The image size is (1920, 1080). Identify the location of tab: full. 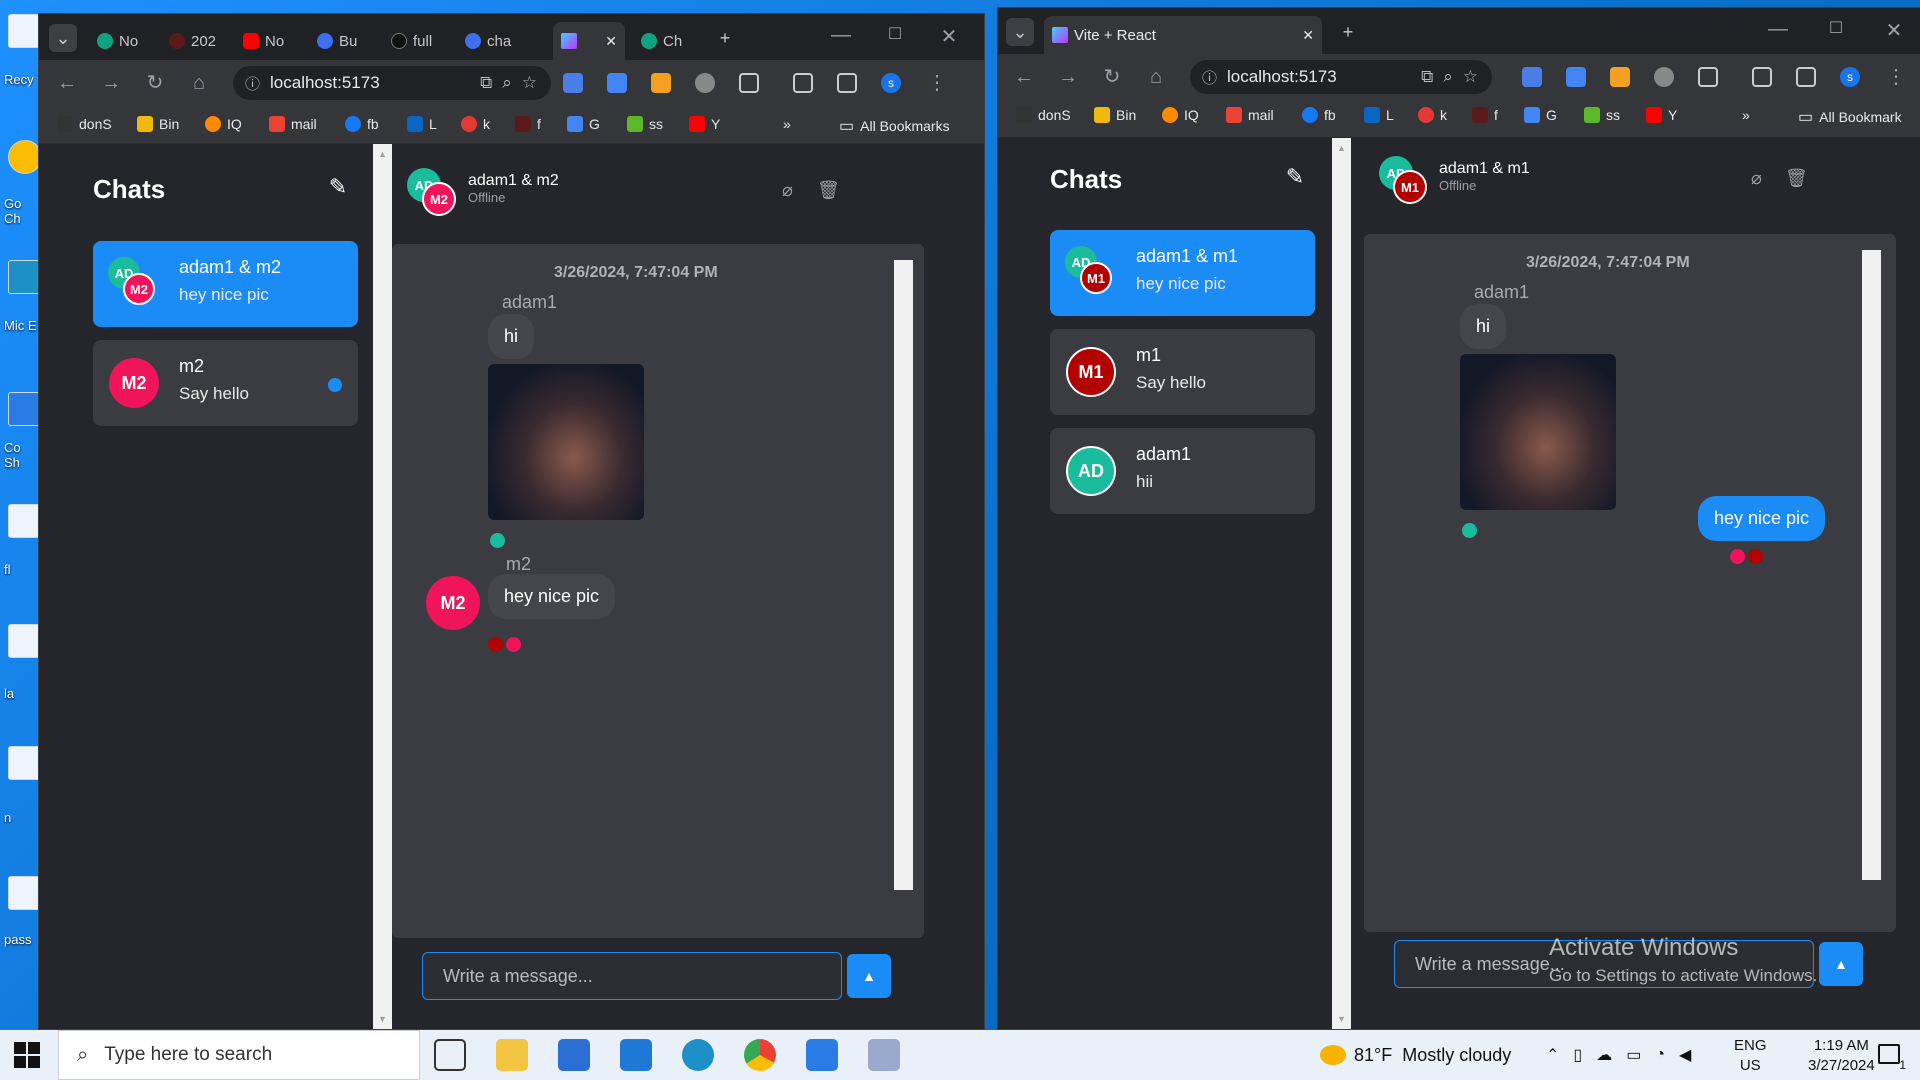
(419, 41).